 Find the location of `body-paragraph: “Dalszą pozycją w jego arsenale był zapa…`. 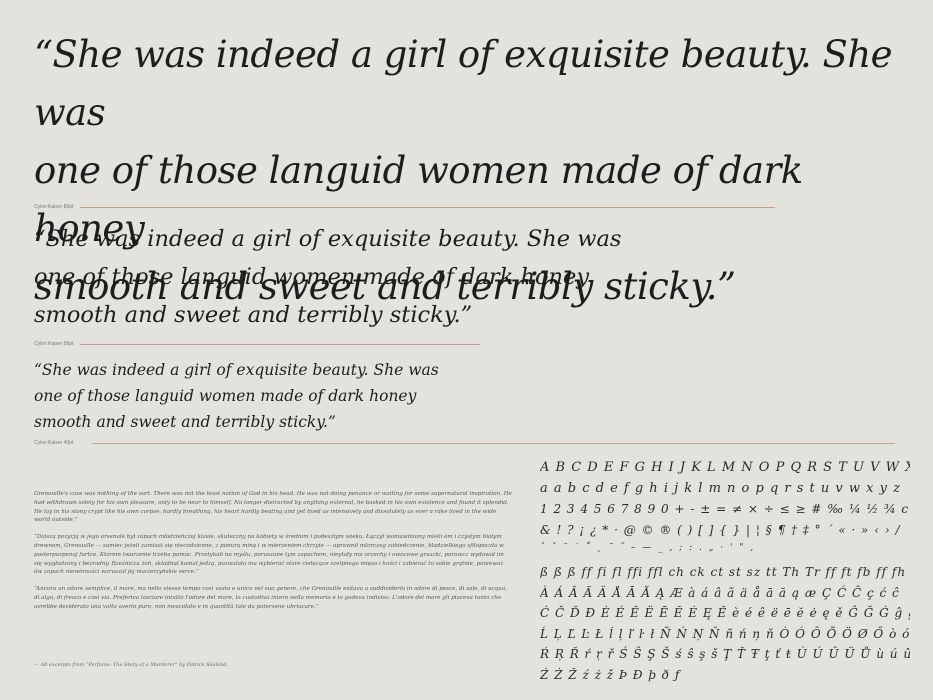

body-paragraph: “Dalszą pozycją w jego arsenale był zapa… is located at coordinates (269, 555).